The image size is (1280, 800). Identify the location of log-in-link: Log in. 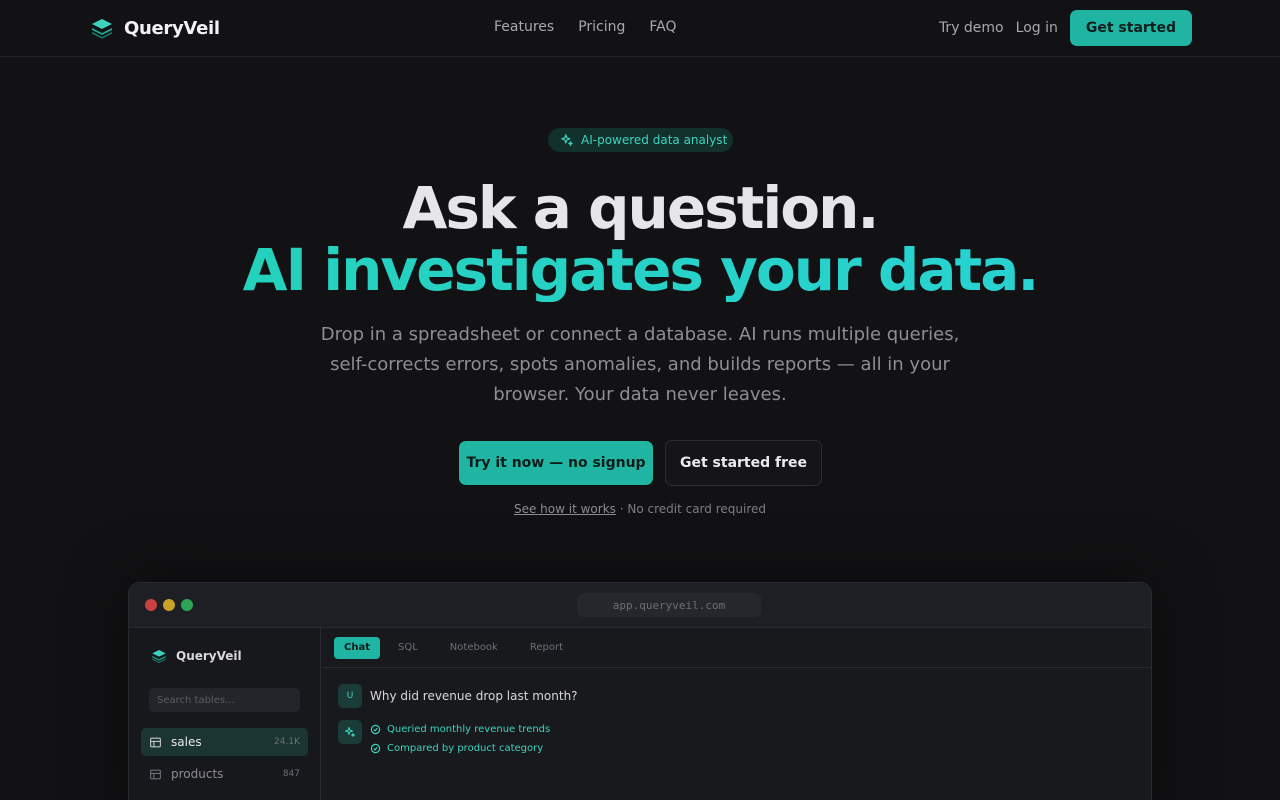
(1037, 28).